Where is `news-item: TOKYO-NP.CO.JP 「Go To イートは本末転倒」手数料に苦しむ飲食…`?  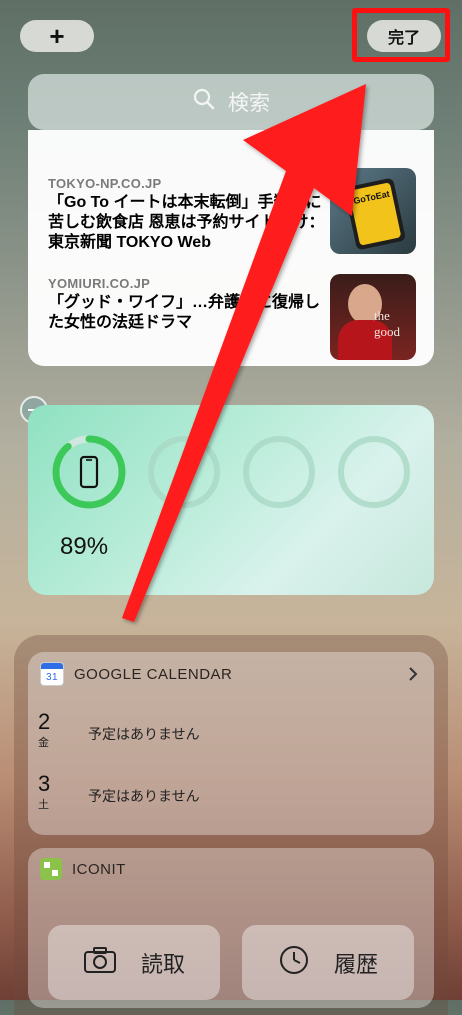
news-item: TOKYO-NP.CO.JP 「Go To イートは本末転倒」手数料に苦しむ飲食… is located at coordinates (188, 214).